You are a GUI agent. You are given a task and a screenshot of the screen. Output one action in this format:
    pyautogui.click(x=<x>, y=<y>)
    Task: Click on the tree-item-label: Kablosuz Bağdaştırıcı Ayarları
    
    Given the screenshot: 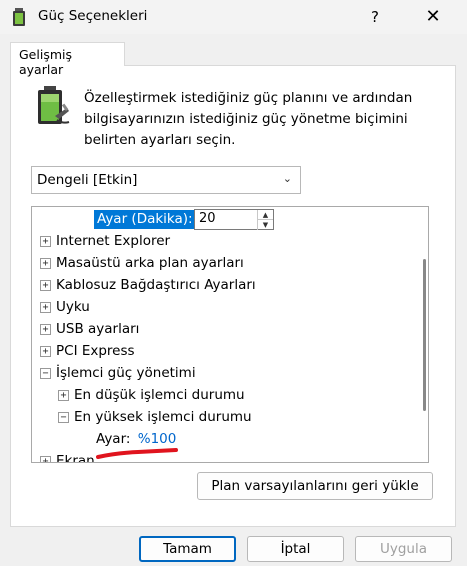 What is the action you would take?
    pyautogui.click(x=156, y=285)
    